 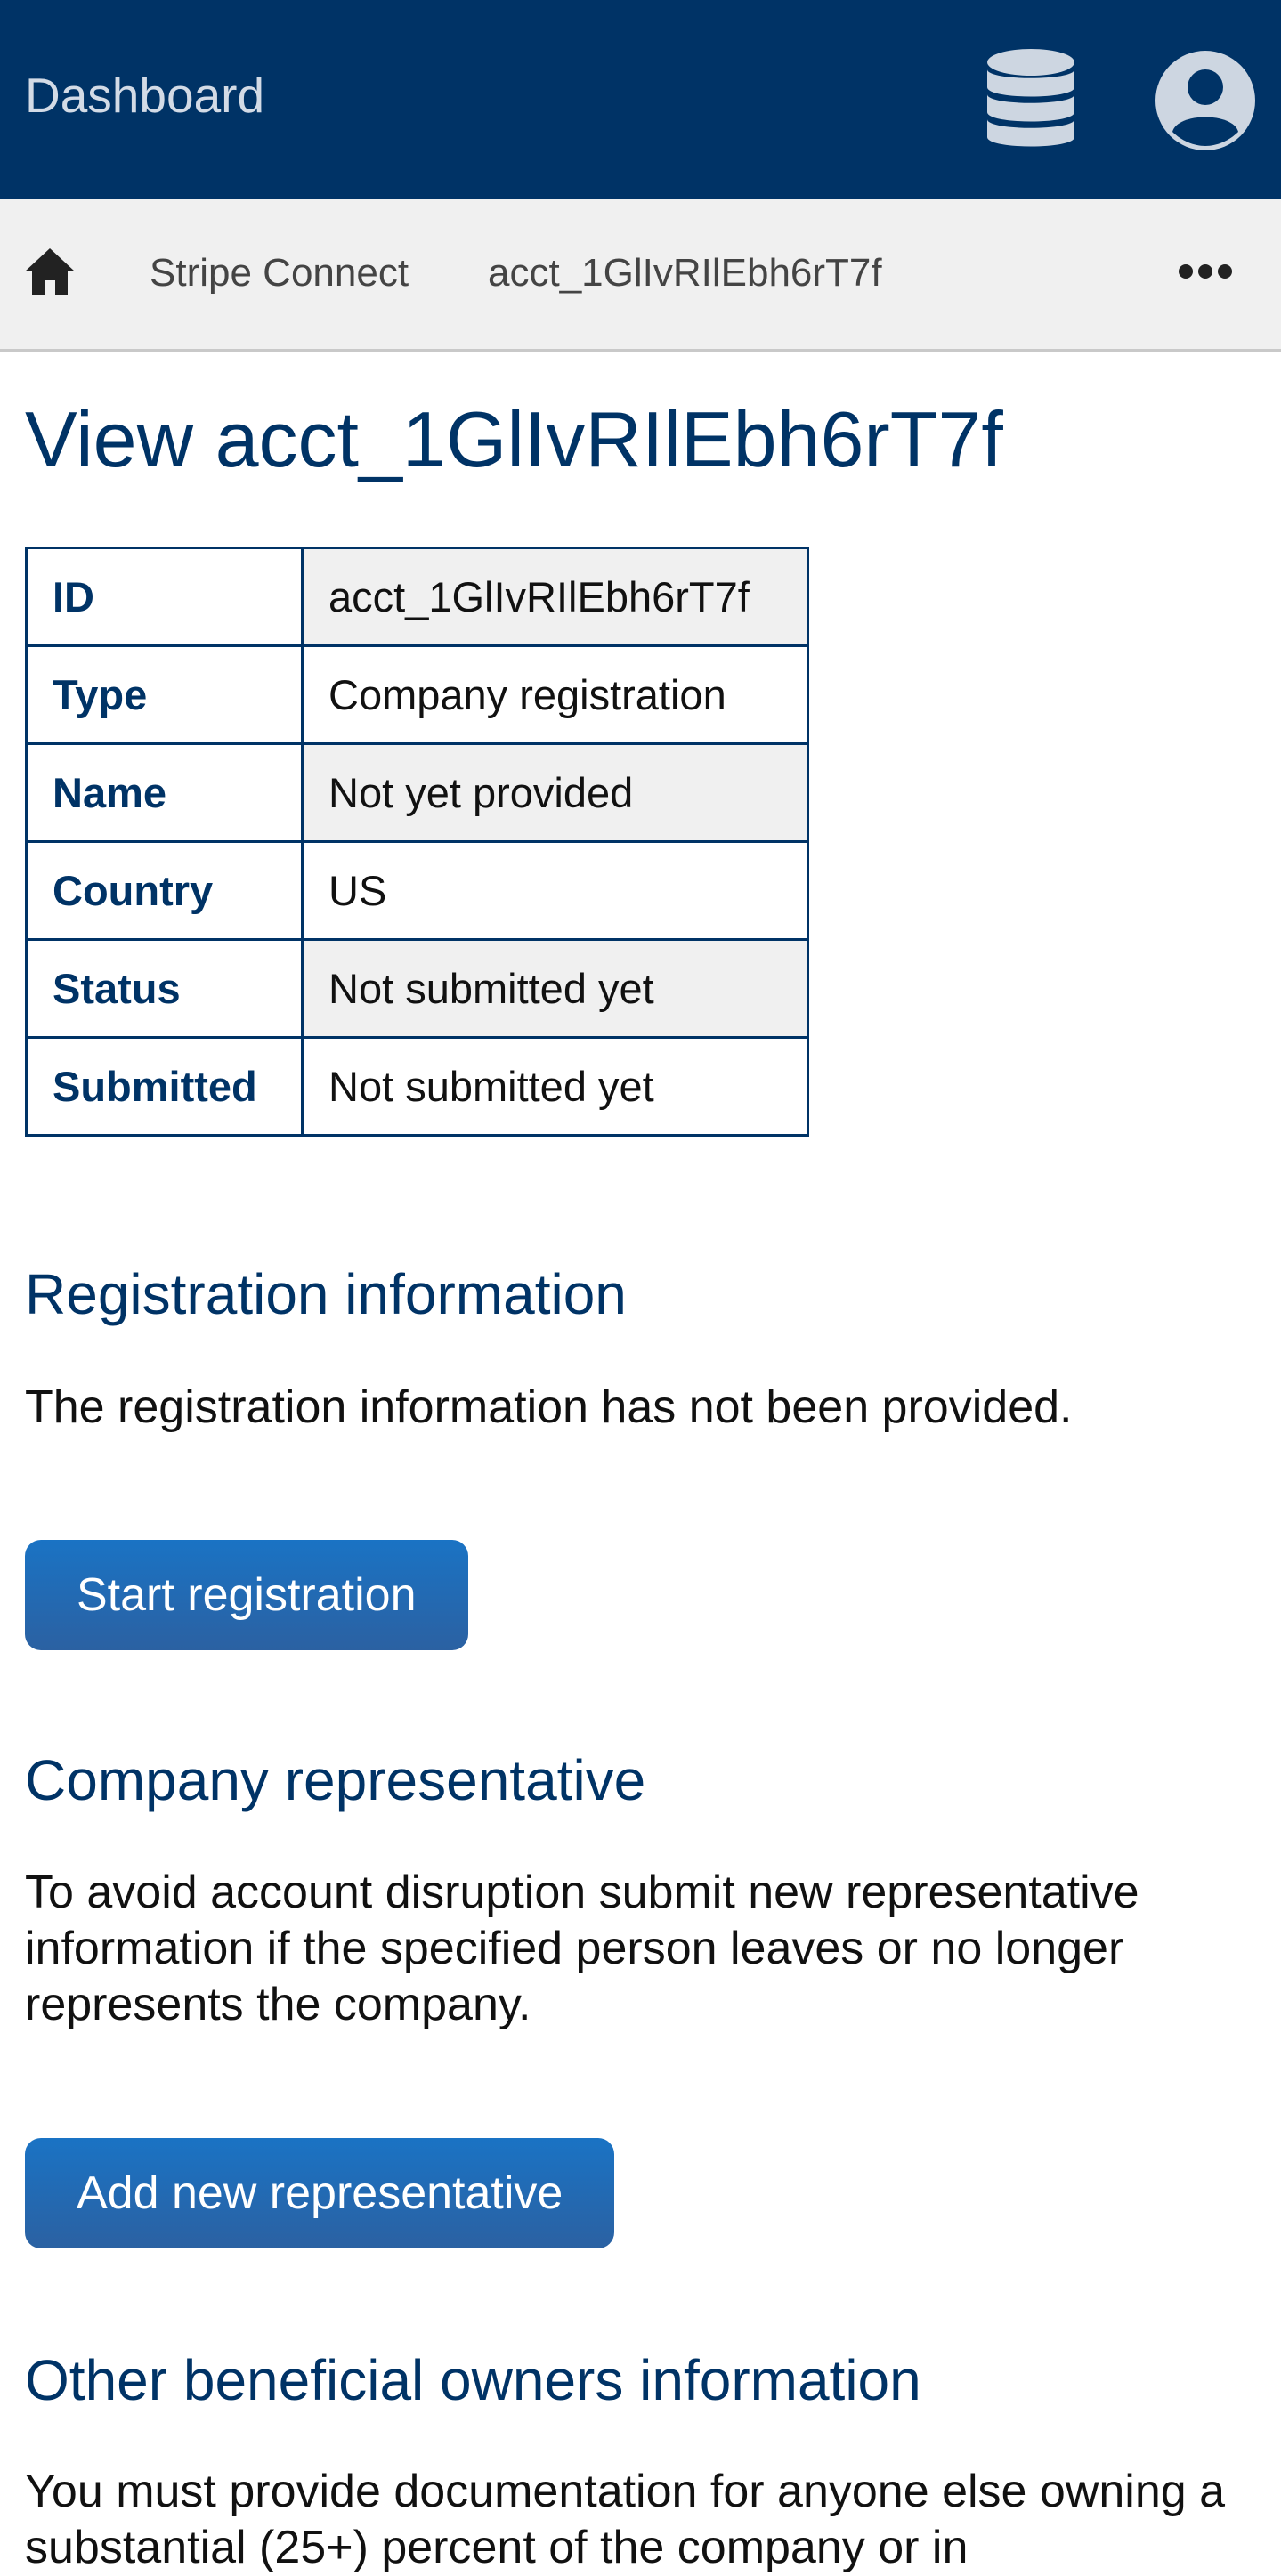 What do you see at coordinates (473, 2380) in the screenshot?
I see `beneficial-owners-heading: Other beneficial owners information` at bounding box center [473, 2380].